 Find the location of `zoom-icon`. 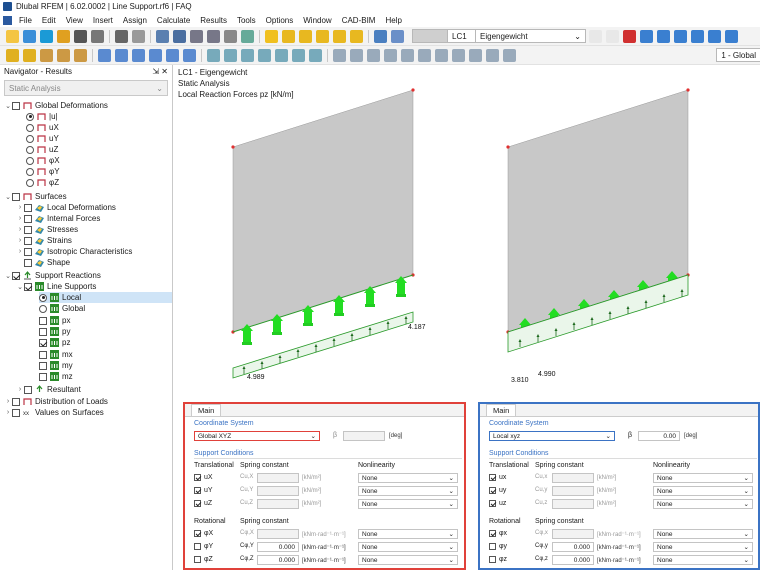

zoom-icon is located at coordinates (339, 36).